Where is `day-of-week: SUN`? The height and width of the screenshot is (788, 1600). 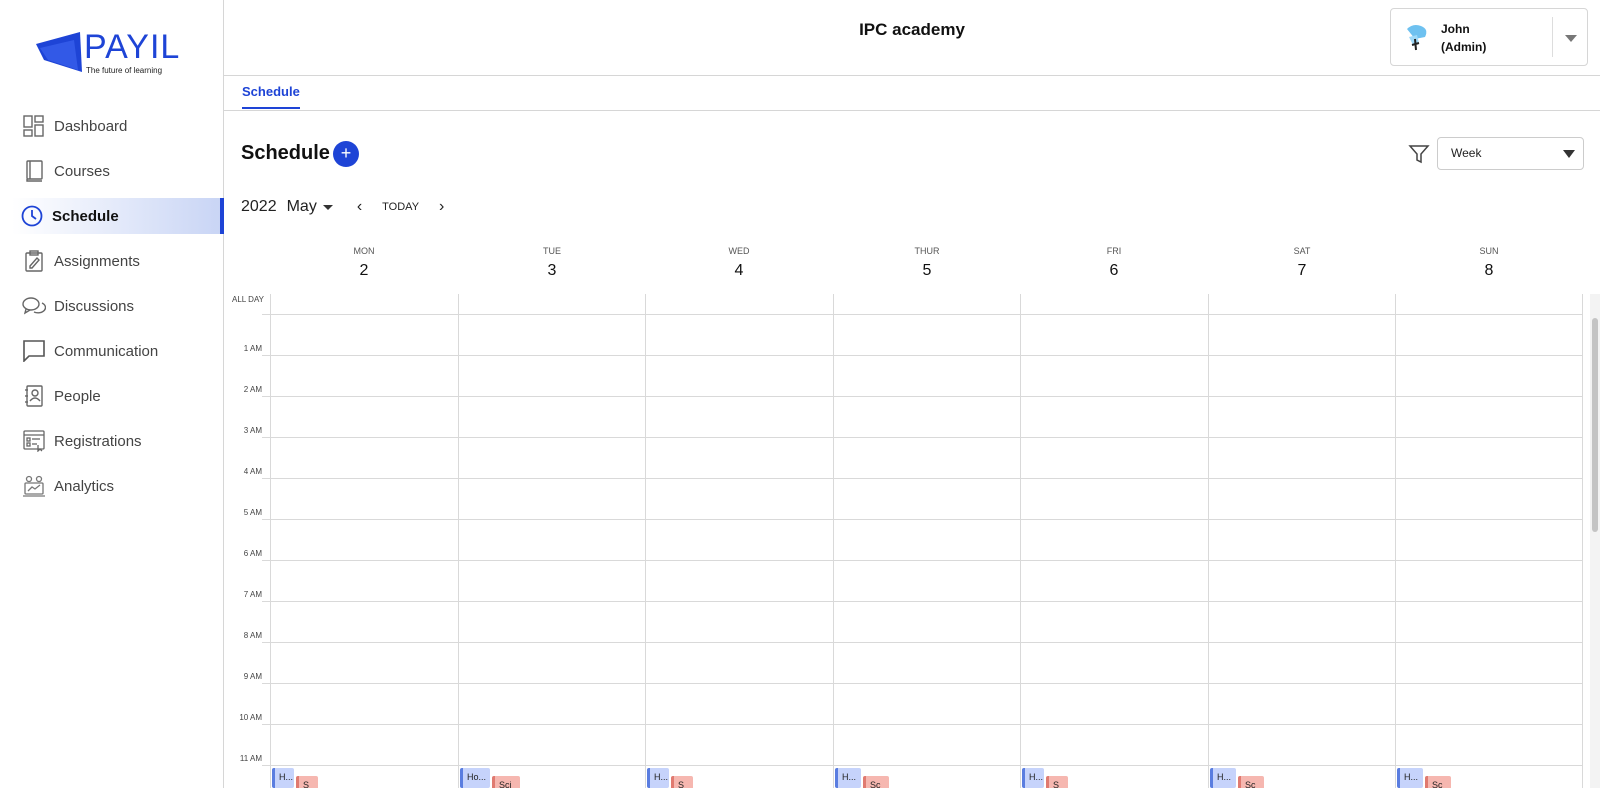 day-of-week: SUN is located at coordinates (1489, 251).